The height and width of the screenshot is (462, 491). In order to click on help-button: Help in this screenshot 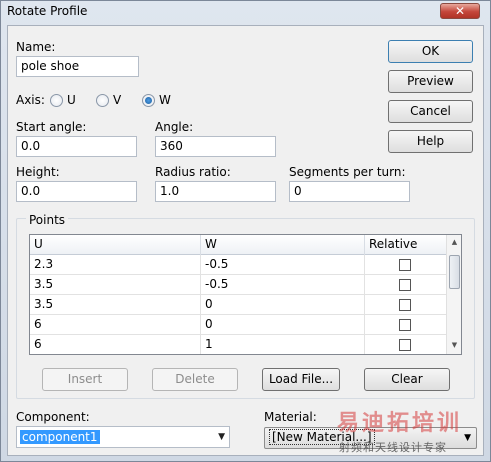, I will do `click(430, 141)`.